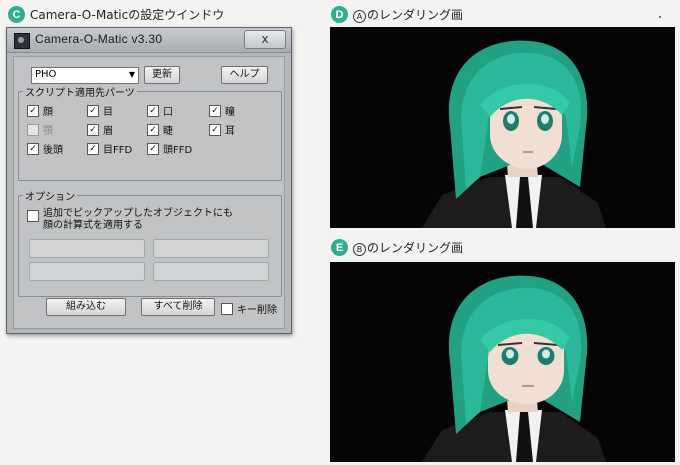  What do you see at coordinates (138, 213) in the screenshot?
I see `option-label-line1: 追加でピックアップしたオブジェクトにも` at bounding box center [138, 213].